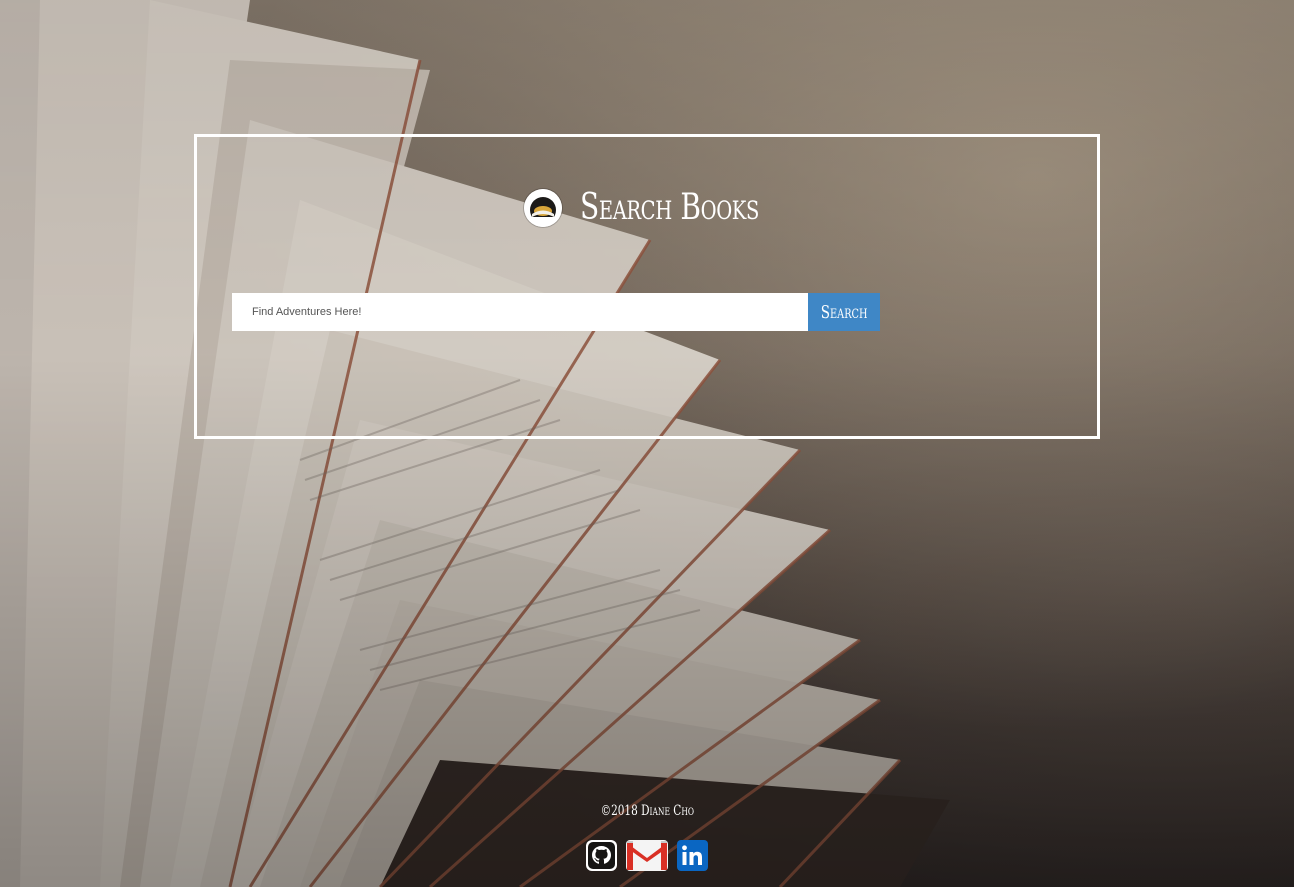 This screenshot has height=887, width=1294. Describe the element at coordinates (670, 207) in the screenshot. I see `page-title: Search Books` at that location.